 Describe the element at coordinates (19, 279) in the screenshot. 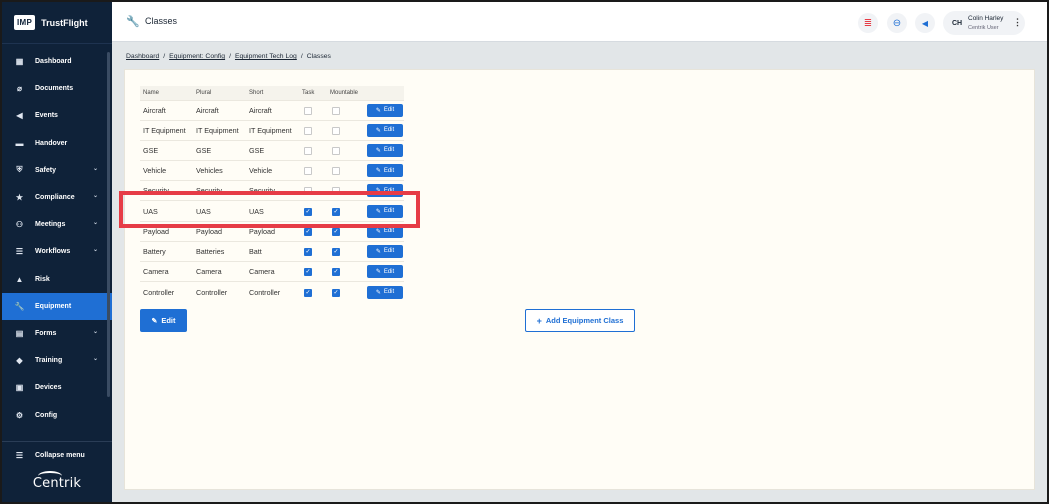

I see `risk-icon: ▲` at that location.